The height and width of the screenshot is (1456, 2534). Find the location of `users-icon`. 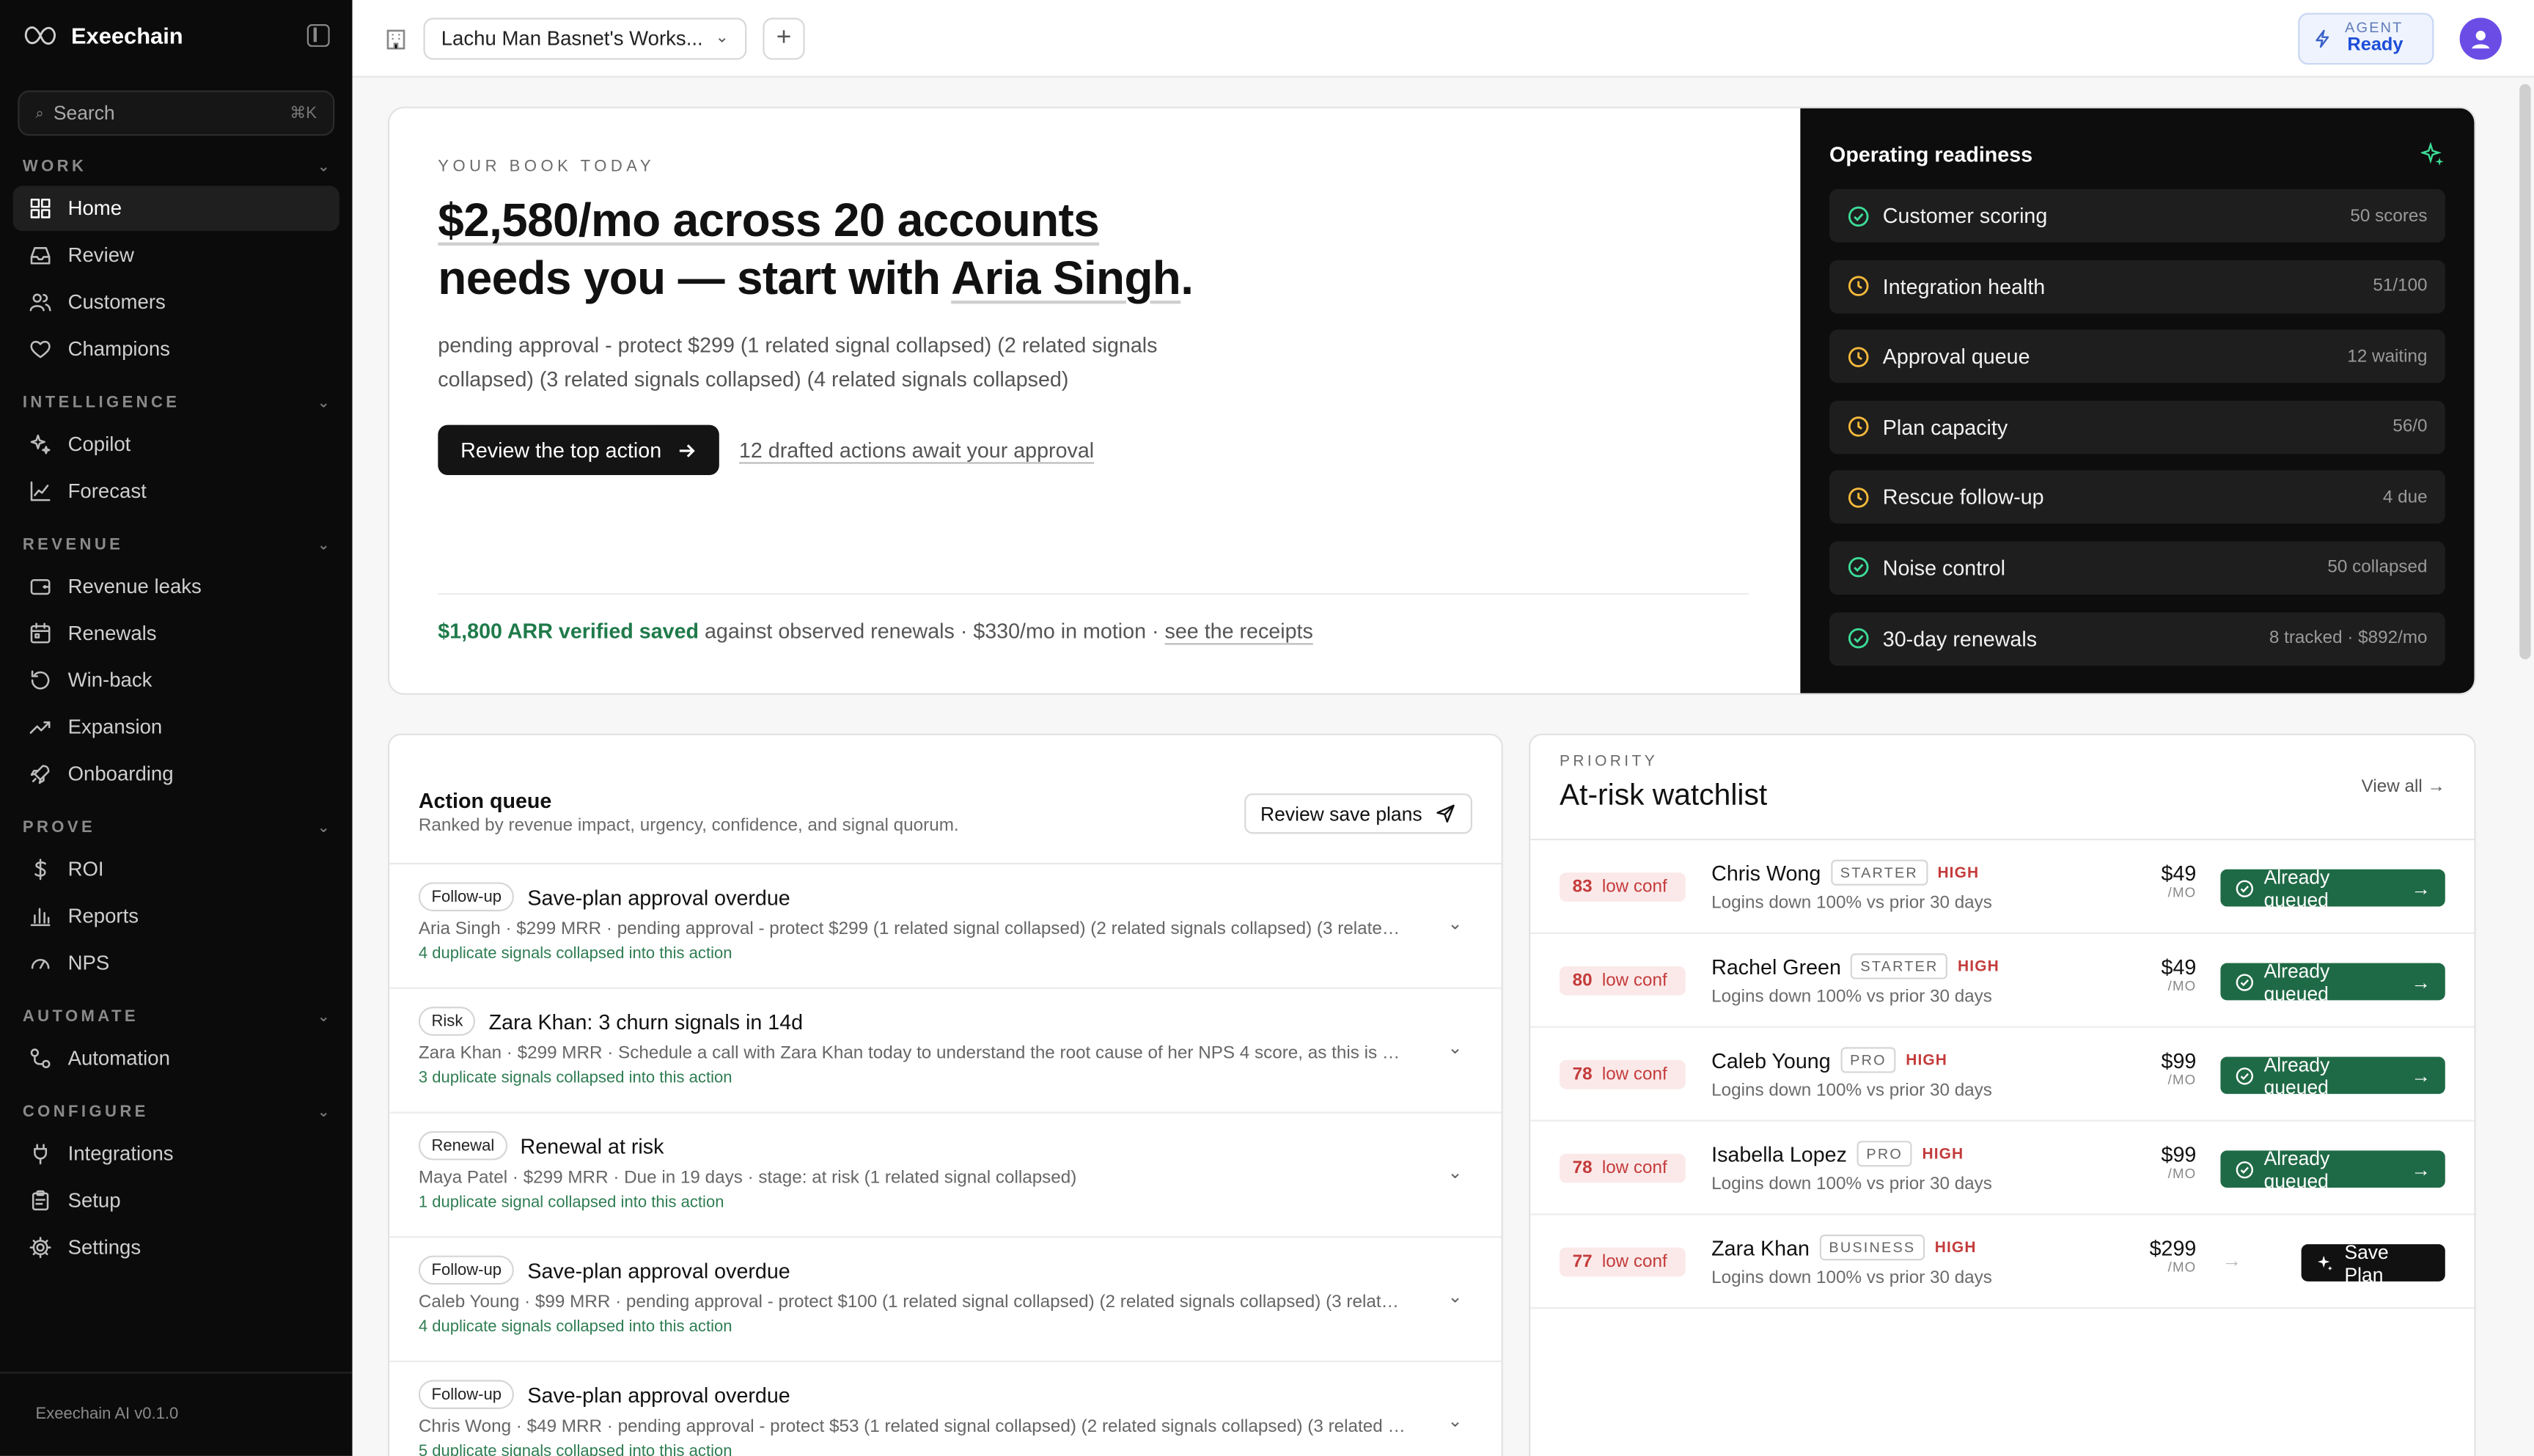

users-icon is located at coordinates (40, 302).